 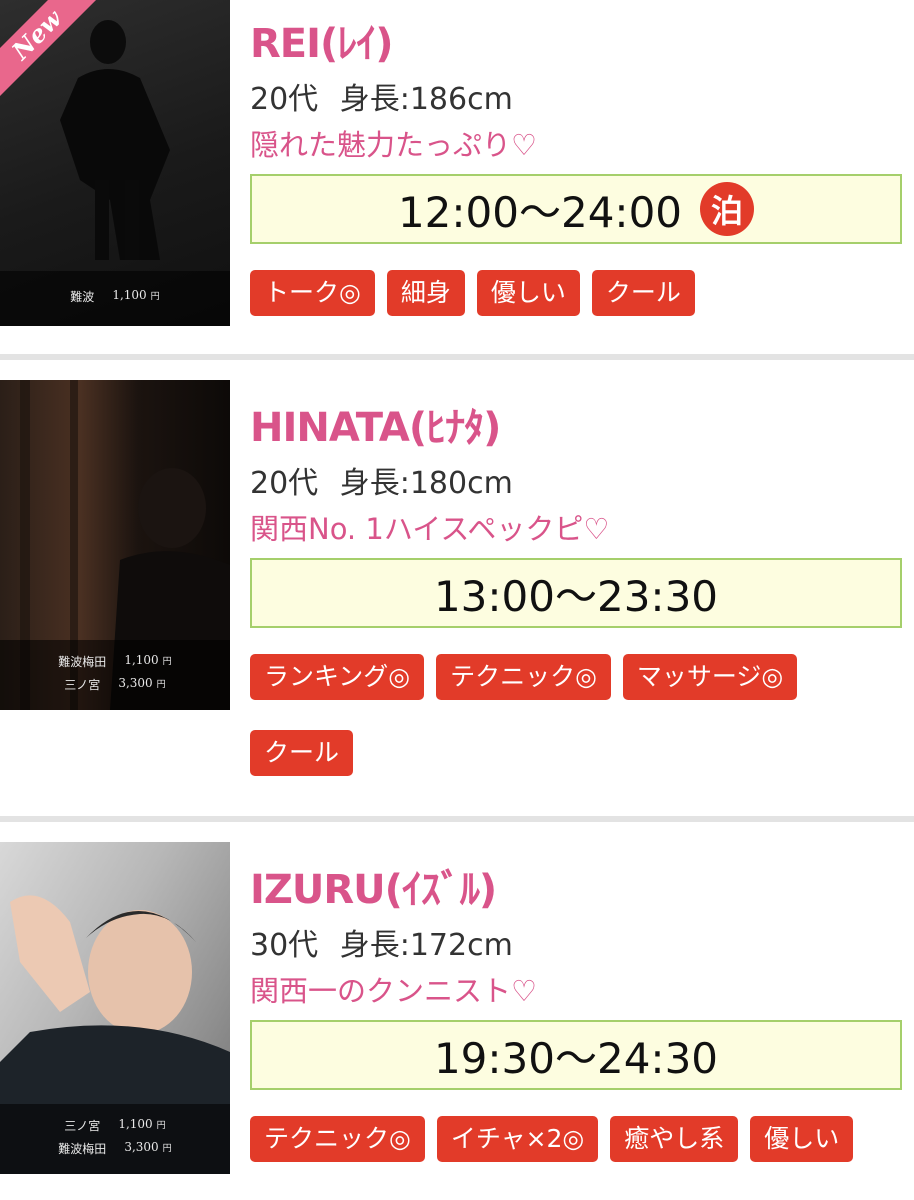 What do you see at coordinates (578, 484) in the screenshot?
I see `cast-profile: 20代 身長:180cm` at bounding box center [578, 484].